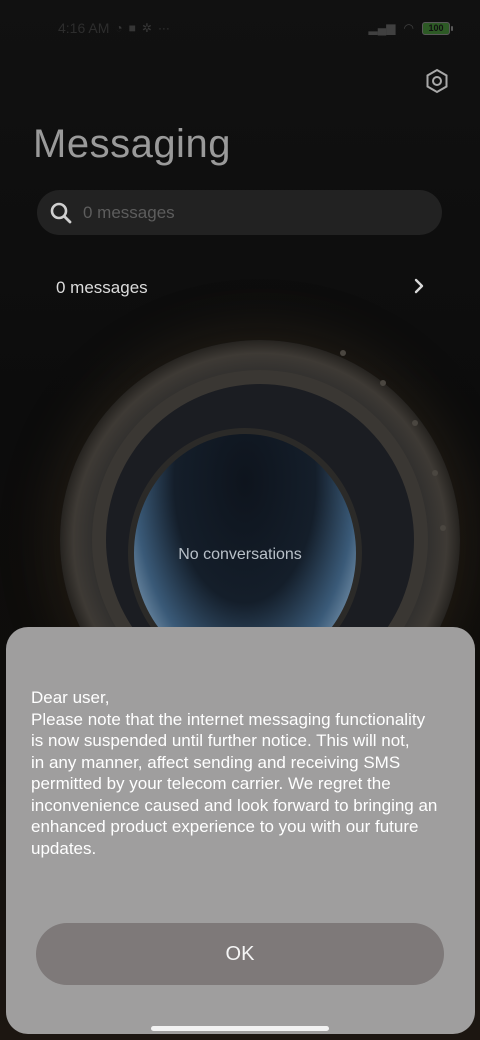 The width and height of the screenshot is (480, 1040). What do you see at coordinates (240, 28) in the screenshot?
I see `status-bar: 4:16 AM ◔ ■ ✲ ··· ▂▄▆ ◠ 100` at bounding box center [240, 28].